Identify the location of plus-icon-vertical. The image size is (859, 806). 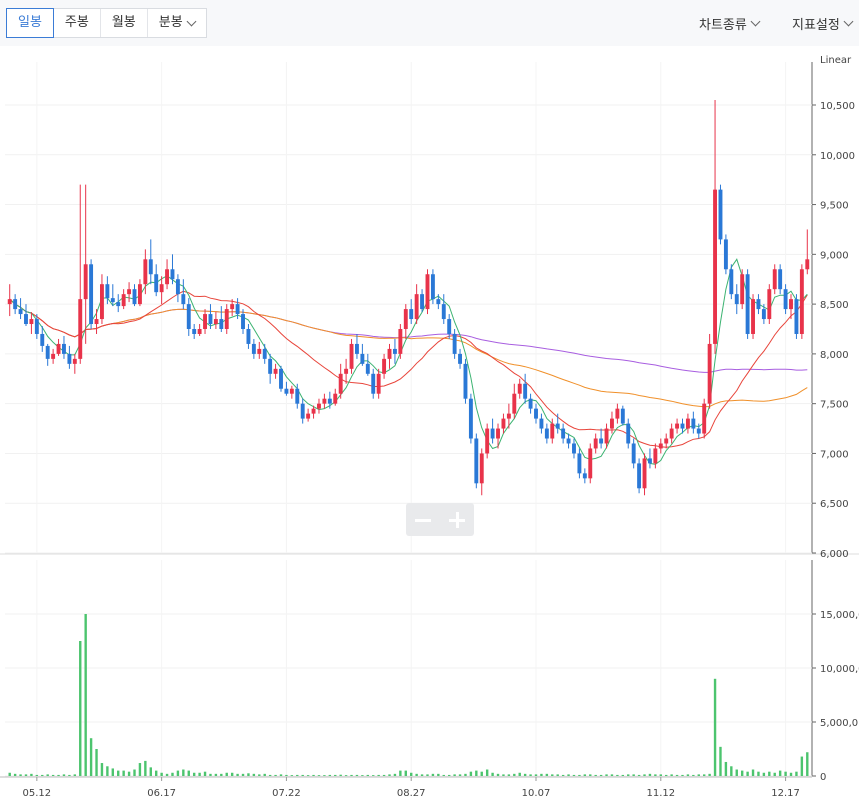
(457, 519).